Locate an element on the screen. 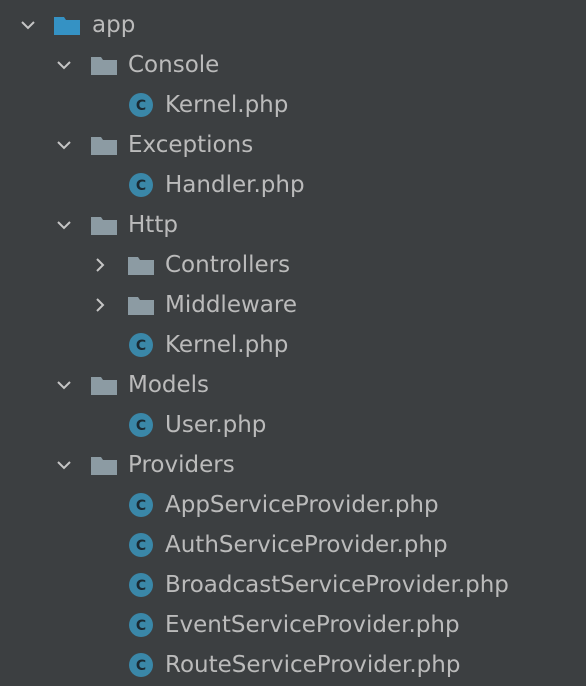  tree-node-providers: Providers is located at coordinates (293, 465).